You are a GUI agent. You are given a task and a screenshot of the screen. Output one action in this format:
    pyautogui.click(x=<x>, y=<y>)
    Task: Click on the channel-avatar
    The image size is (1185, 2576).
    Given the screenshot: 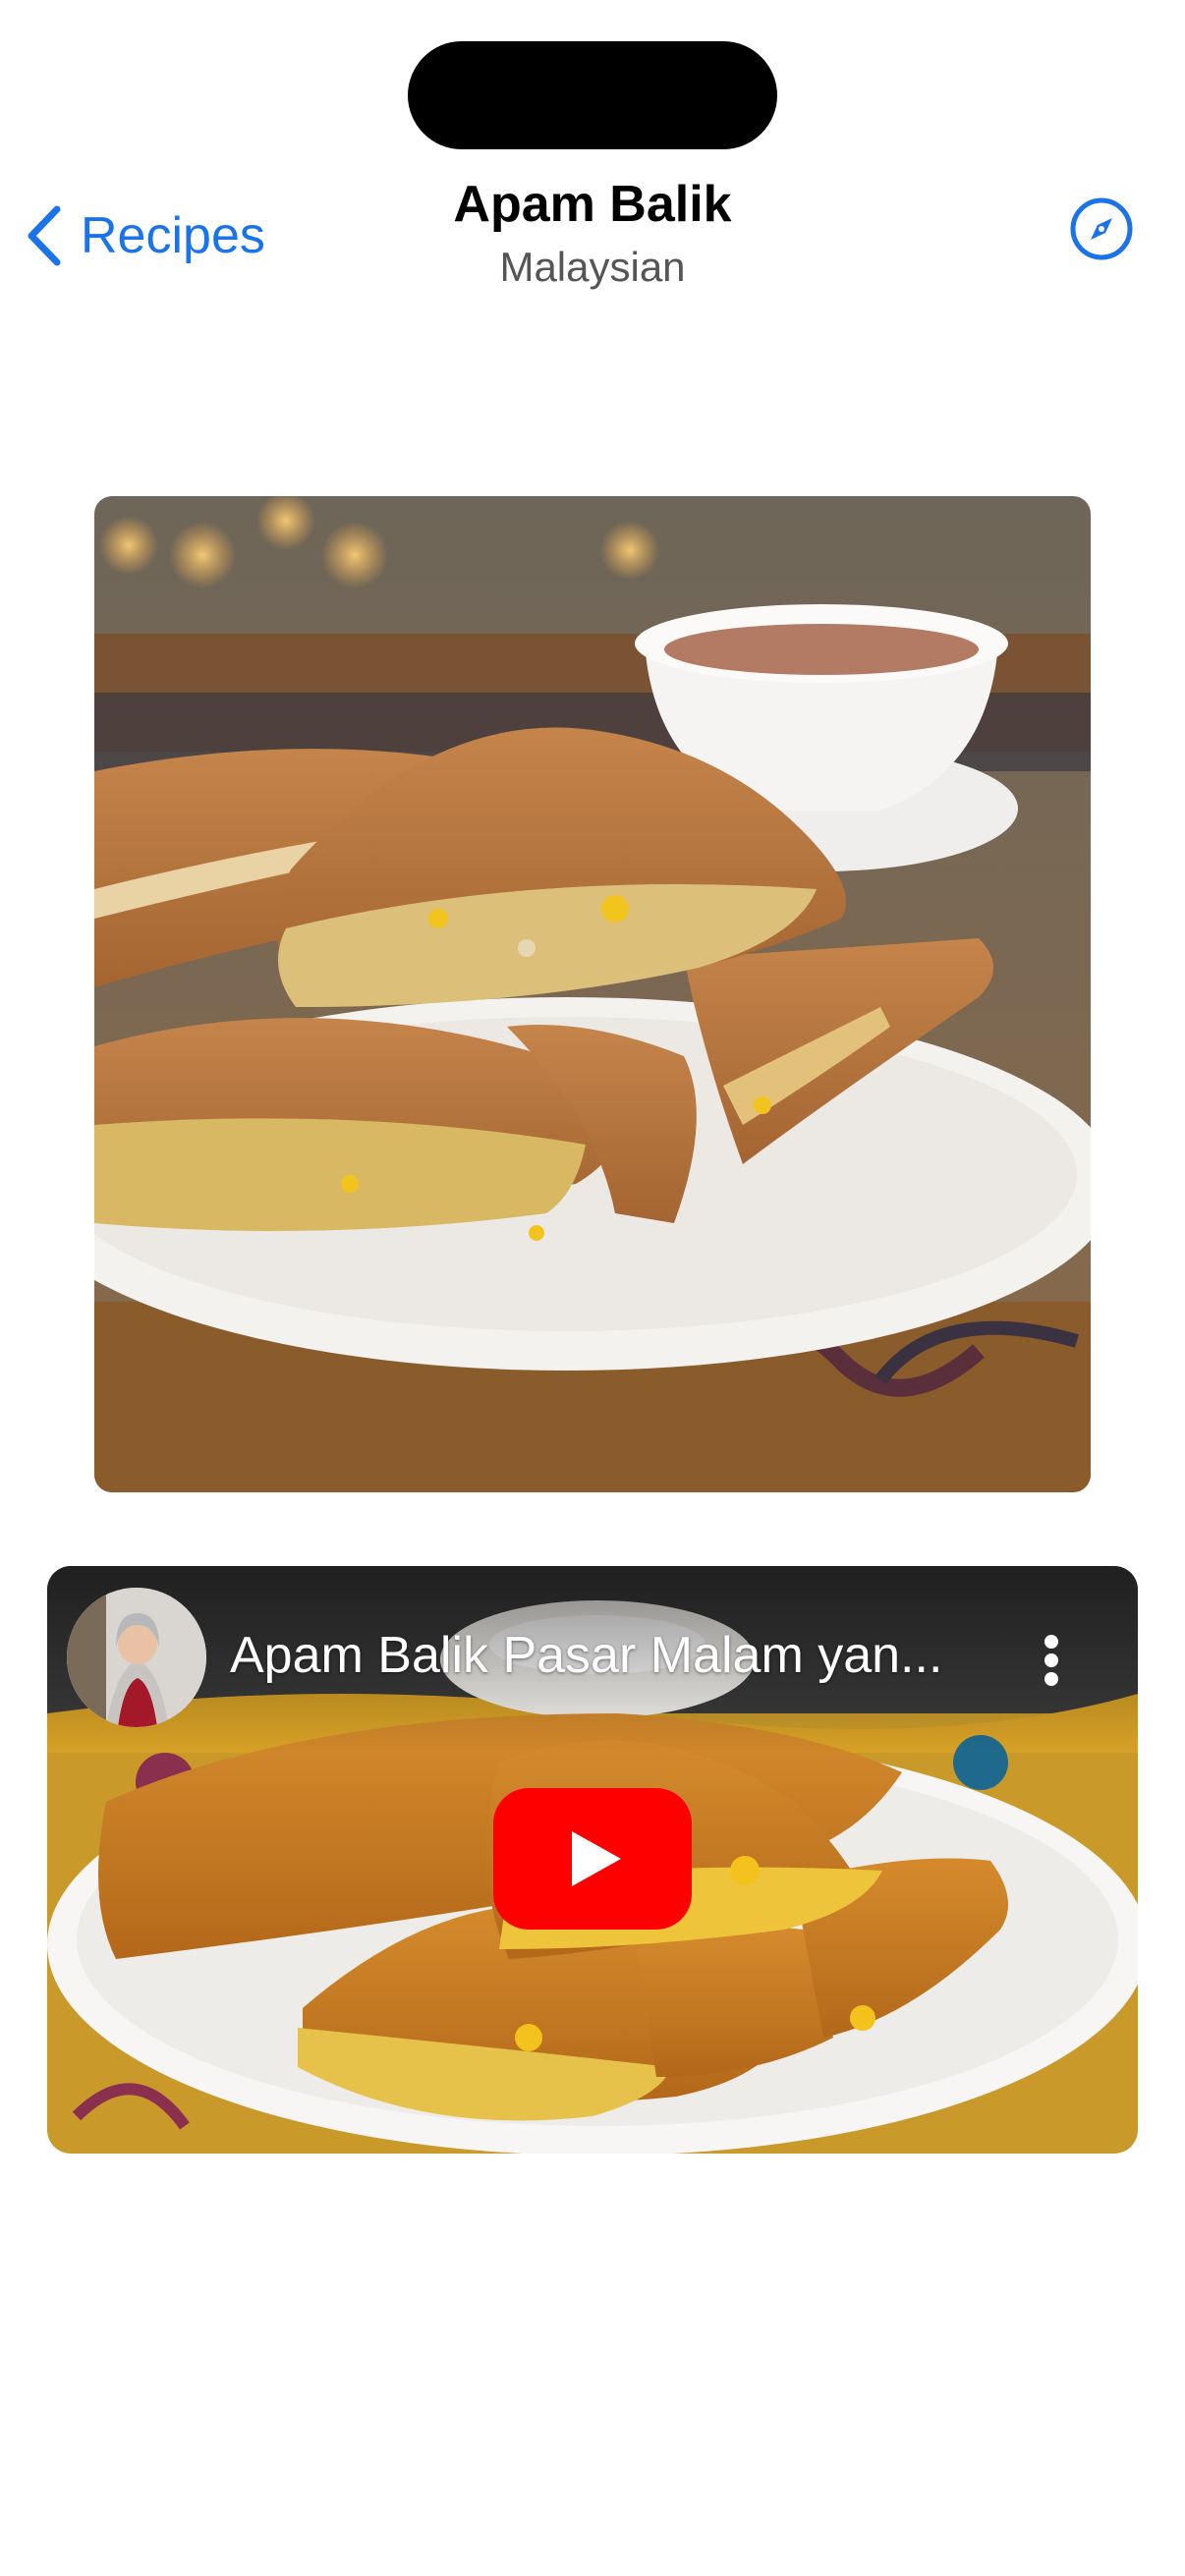 What is the action you would take?
    pyautogui.click(x=136, y=1657)
    